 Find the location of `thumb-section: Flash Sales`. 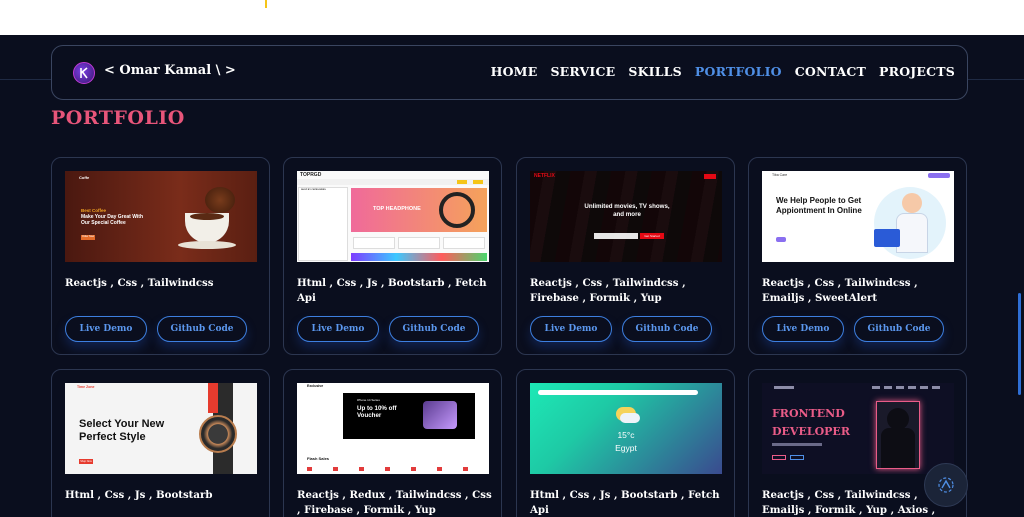

thumb-section: Flash Sales is located at coordinates (318, 458).